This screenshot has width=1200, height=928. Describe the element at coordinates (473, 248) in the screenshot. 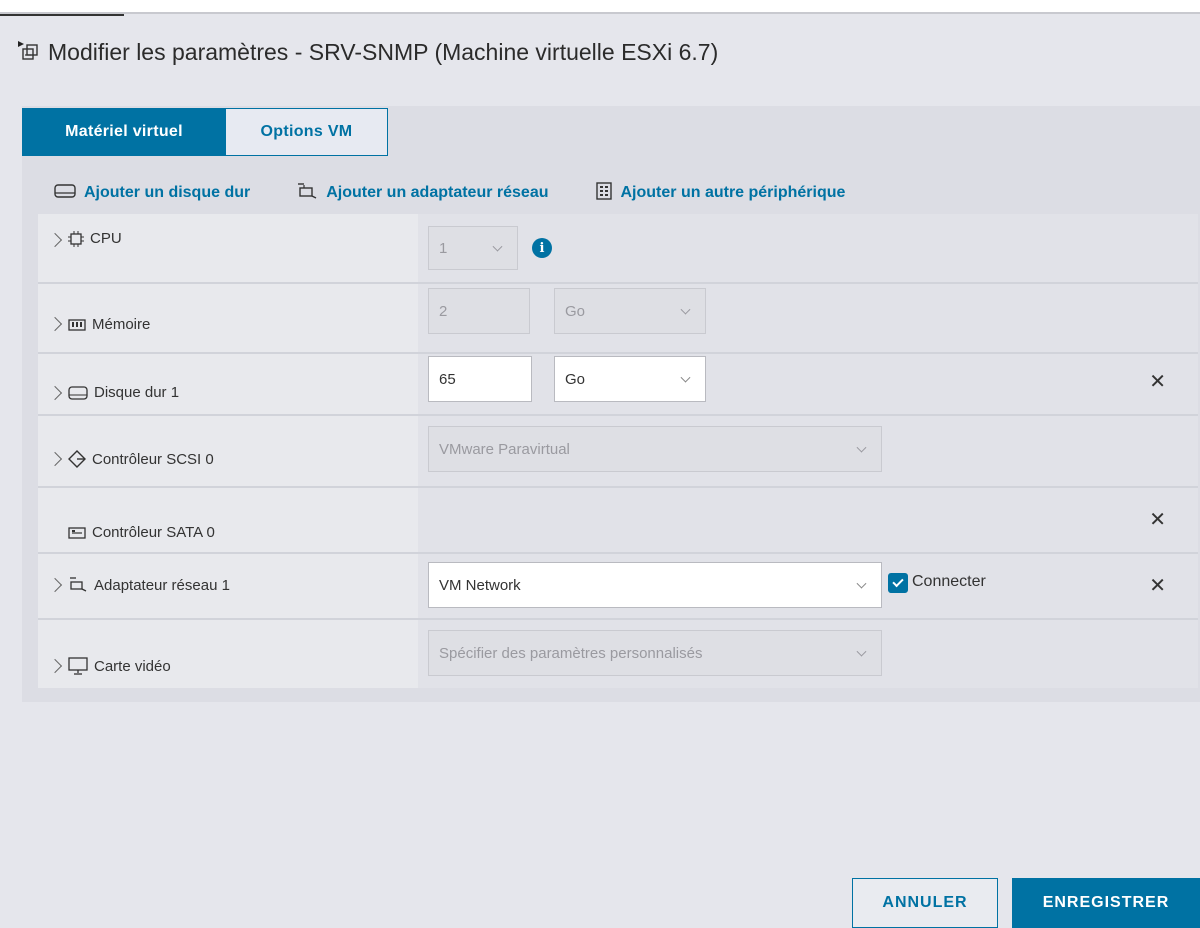

I see `cpu-count-select: 1` at that location.